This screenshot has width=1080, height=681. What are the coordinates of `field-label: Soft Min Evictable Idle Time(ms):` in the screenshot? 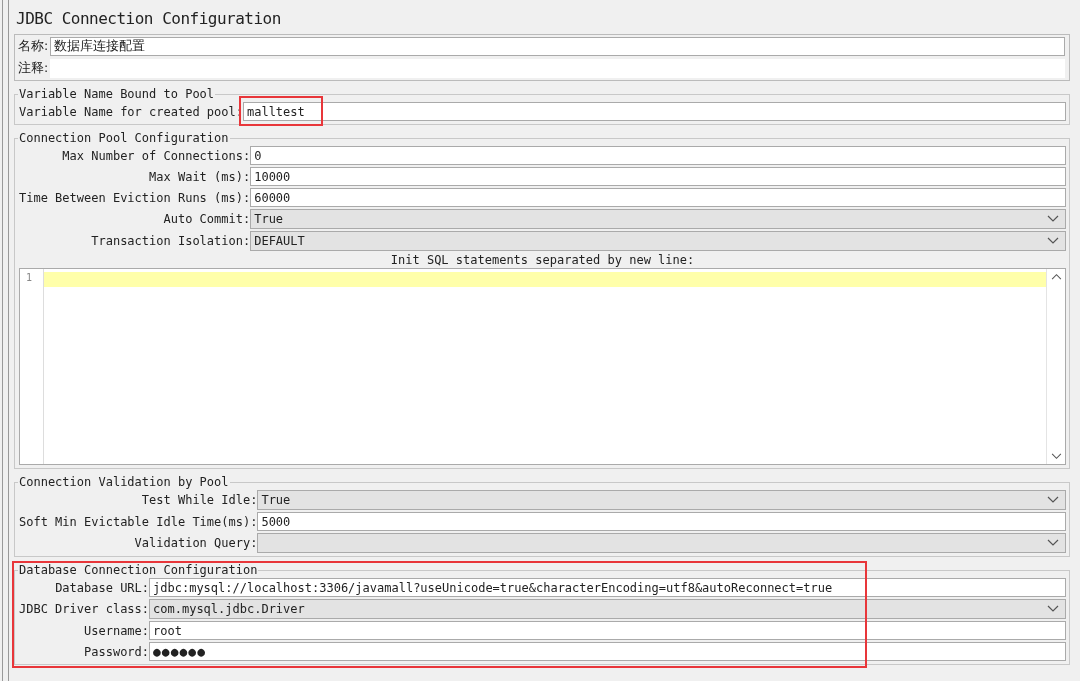 It's located at (138, 521).